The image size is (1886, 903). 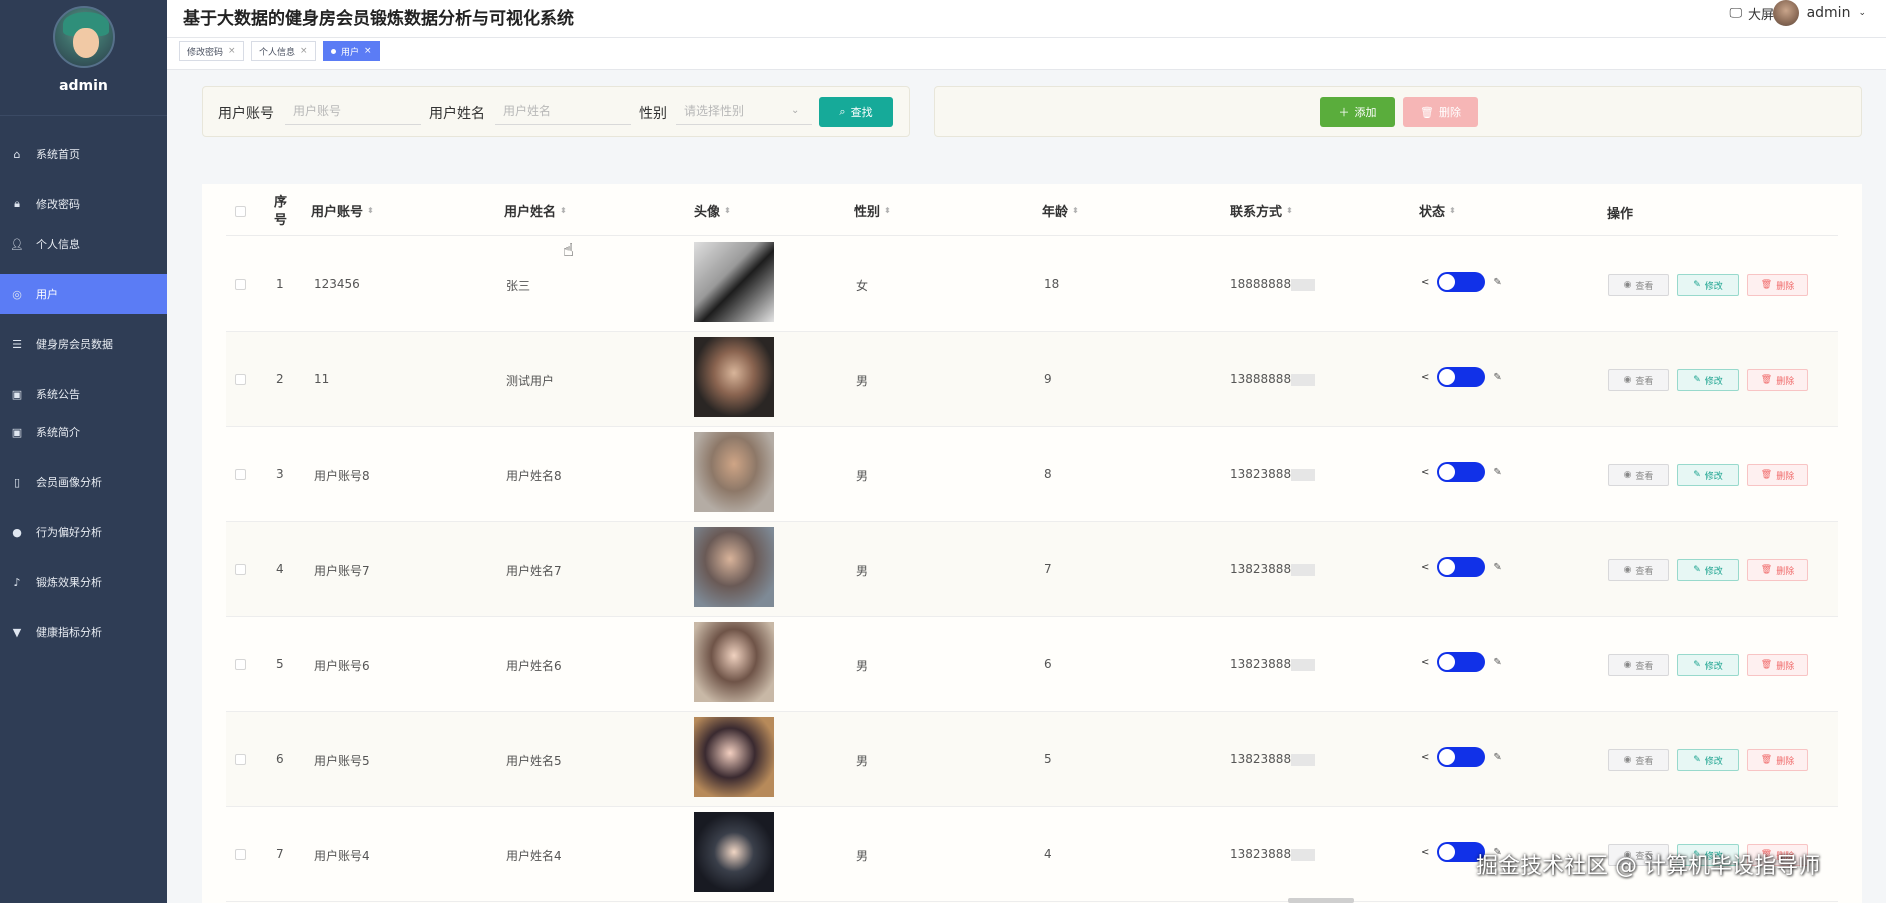 What do you see at coordinates (712, 210) in the screenshot?
I see `header-photo: 头像 ⬍` at bounding box center [712, 210].